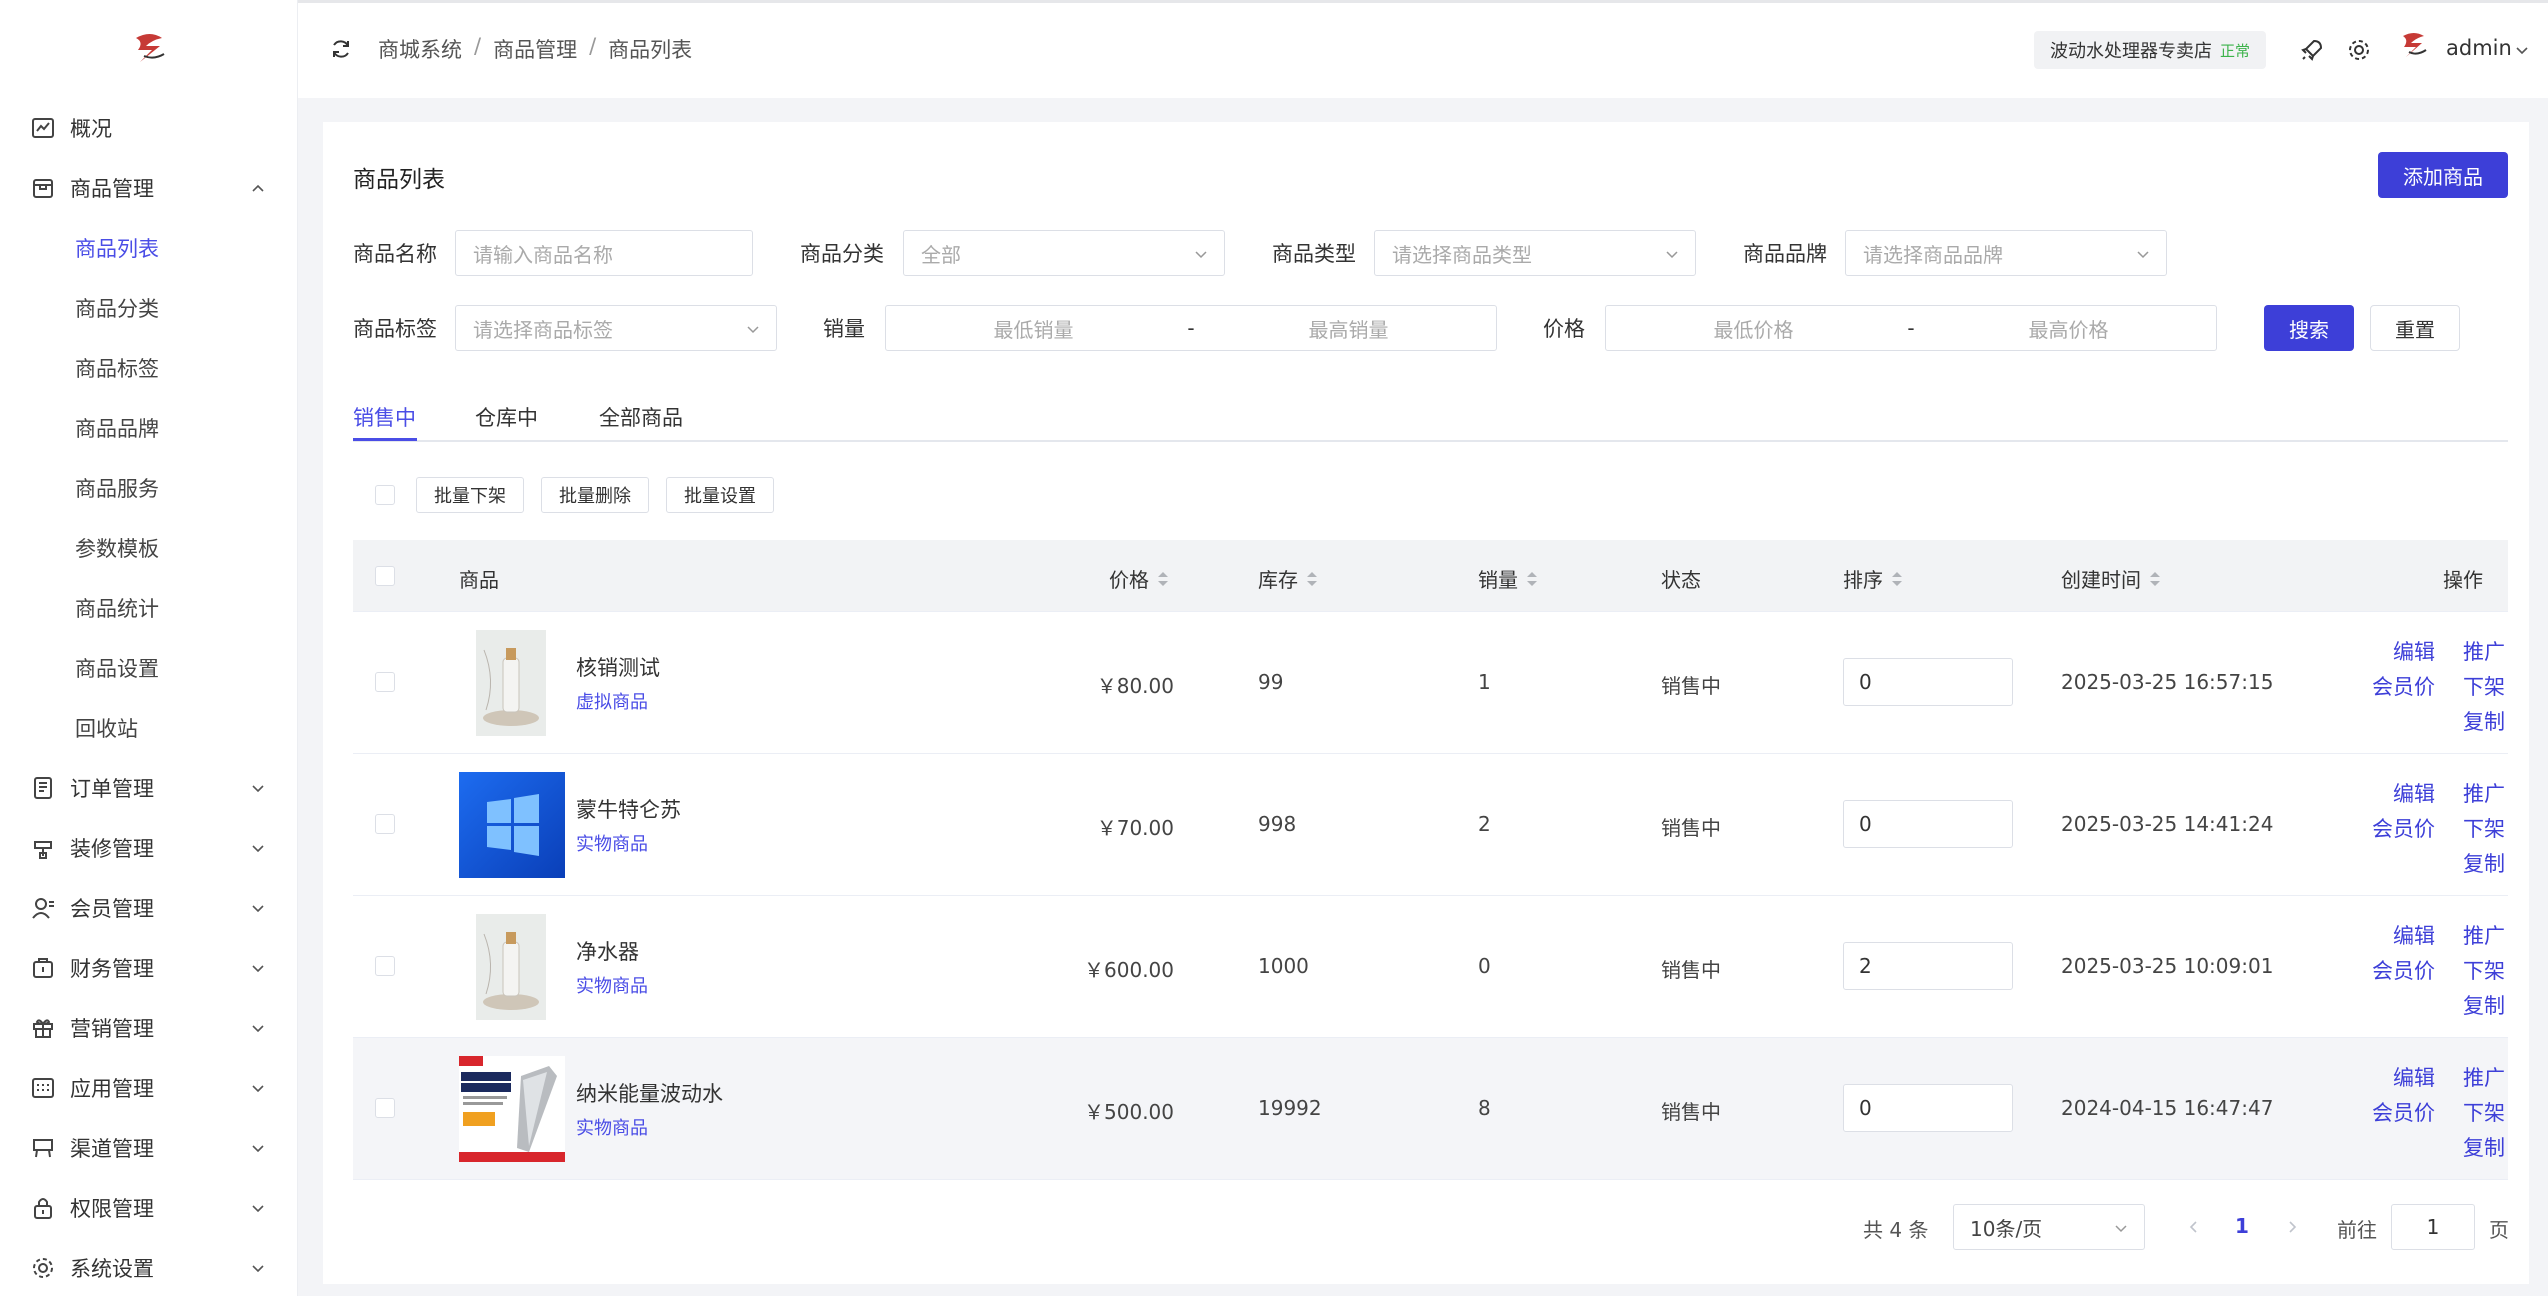 Image resolution: width=2548 pixels, height=1296 pixels. I want to click on search-button: 搜索, so click(2309, 328).